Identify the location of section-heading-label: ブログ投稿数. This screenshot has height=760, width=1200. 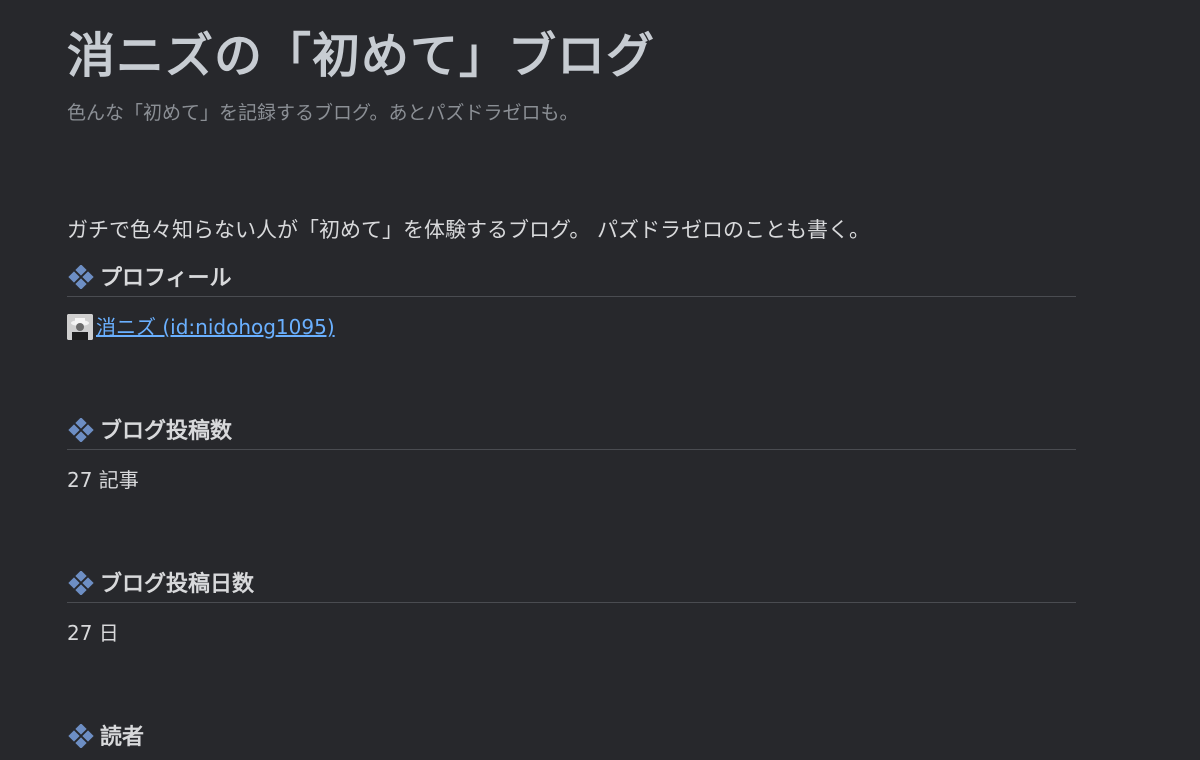
(166, 431).